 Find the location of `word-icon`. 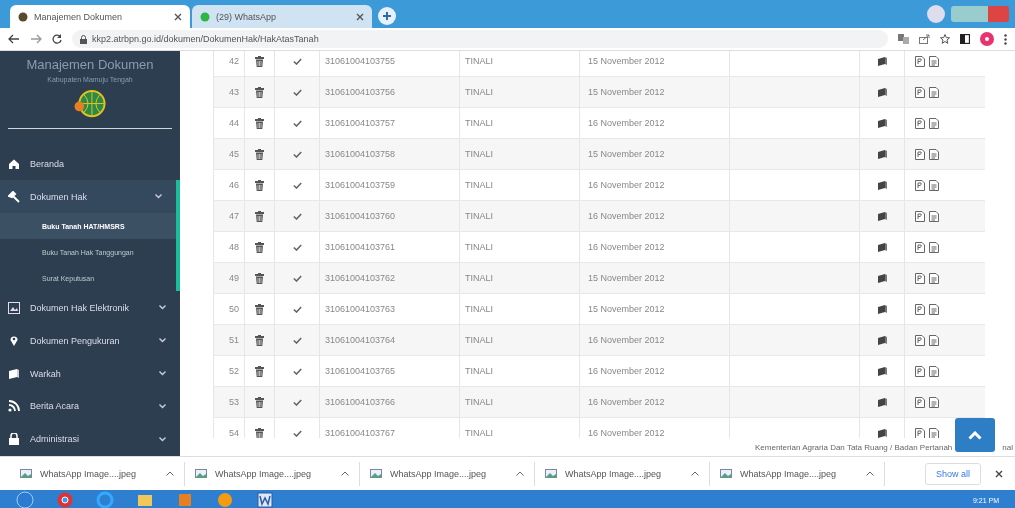

word-icon is located at coordinates (265, 499).